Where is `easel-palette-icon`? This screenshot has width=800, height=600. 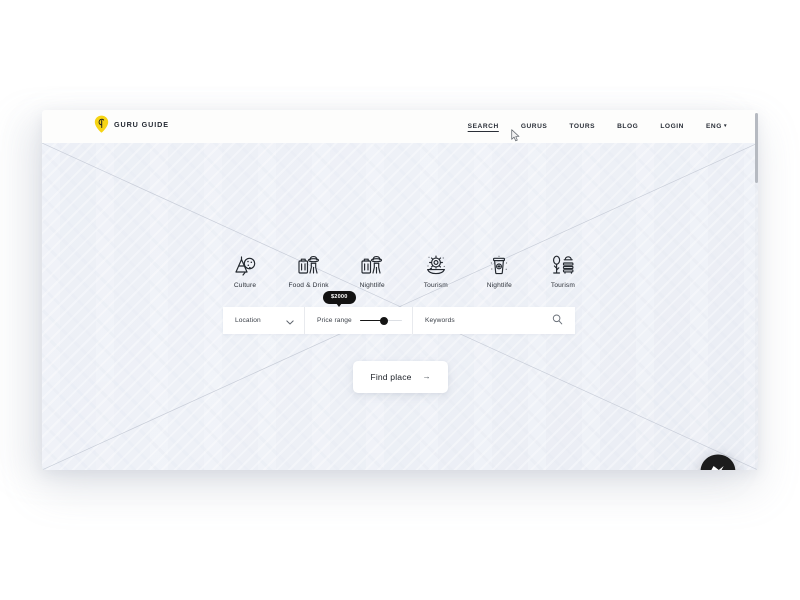 easel-palette-icon is located at coordinates (245, 263).